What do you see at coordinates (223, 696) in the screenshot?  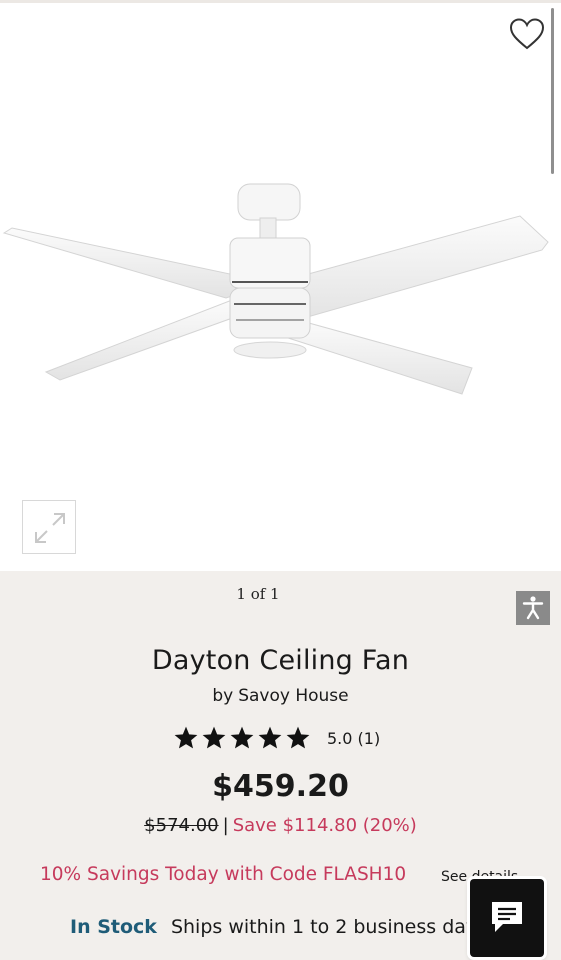 I see `by-label: by` at bounding box center [223, 696].